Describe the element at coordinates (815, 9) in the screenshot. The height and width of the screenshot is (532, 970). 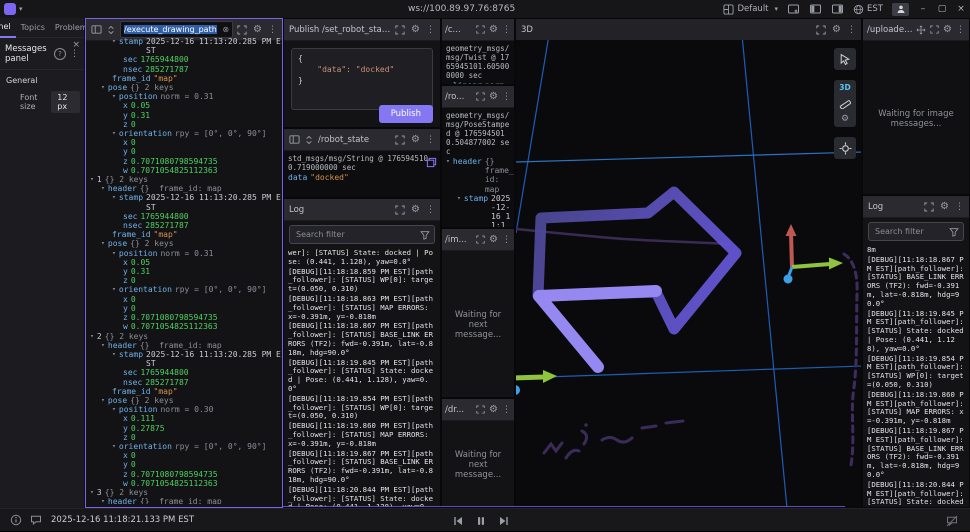
I see `left-sidebar-toggle-icon` at that location.